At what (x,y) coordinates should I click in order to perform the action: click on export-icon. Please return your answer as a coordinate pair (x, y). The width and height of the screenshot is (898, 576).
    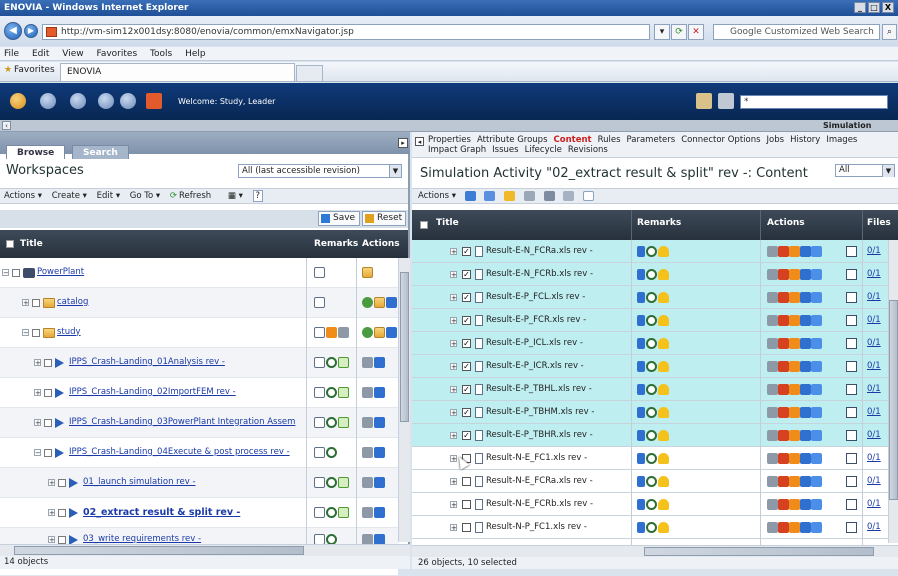
    Looking at the image, I should click on (549, 195).